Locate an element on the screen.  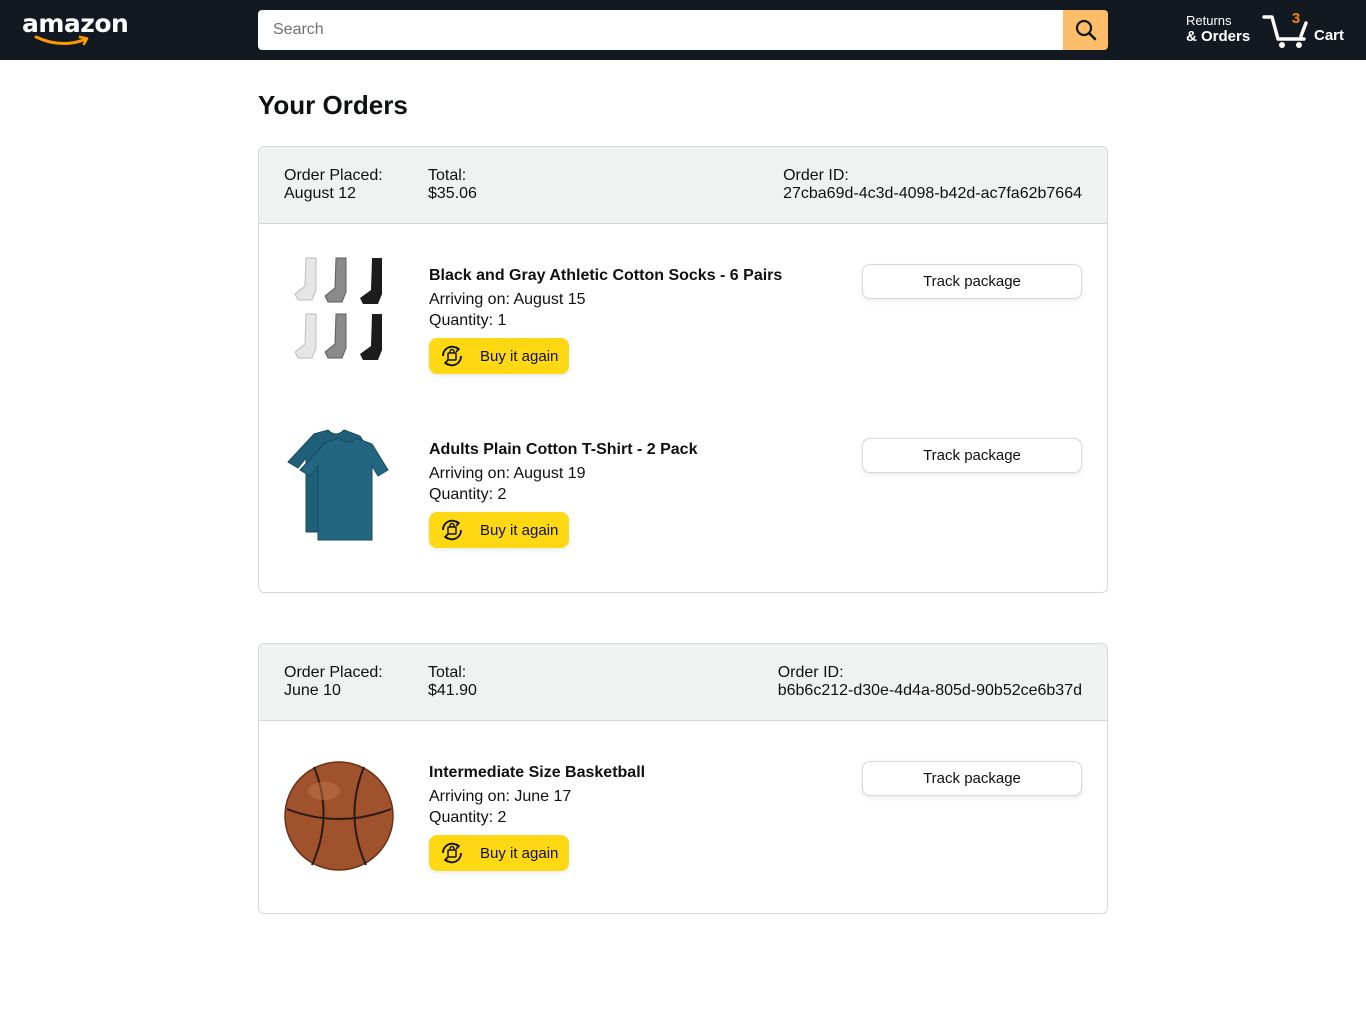
returns-label: Returns is located at coordinates (1209, 20).